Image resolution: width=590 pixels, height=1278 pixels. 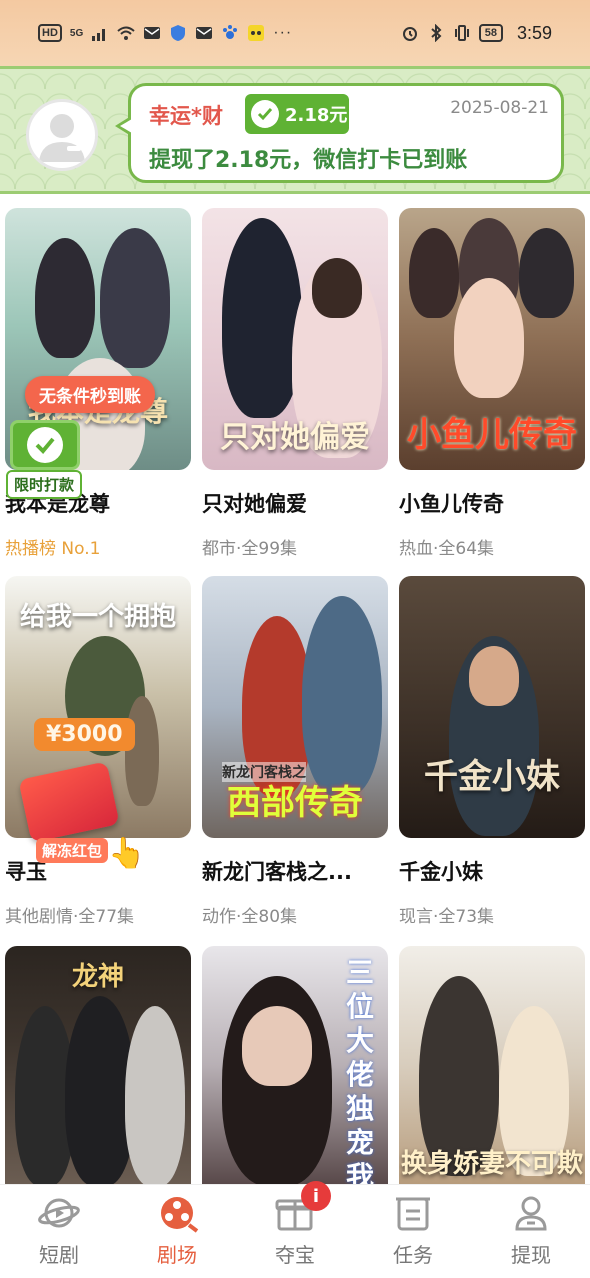 I want to click on drama-meta: 其他剧情·全77集, so click(x=70, y=917).